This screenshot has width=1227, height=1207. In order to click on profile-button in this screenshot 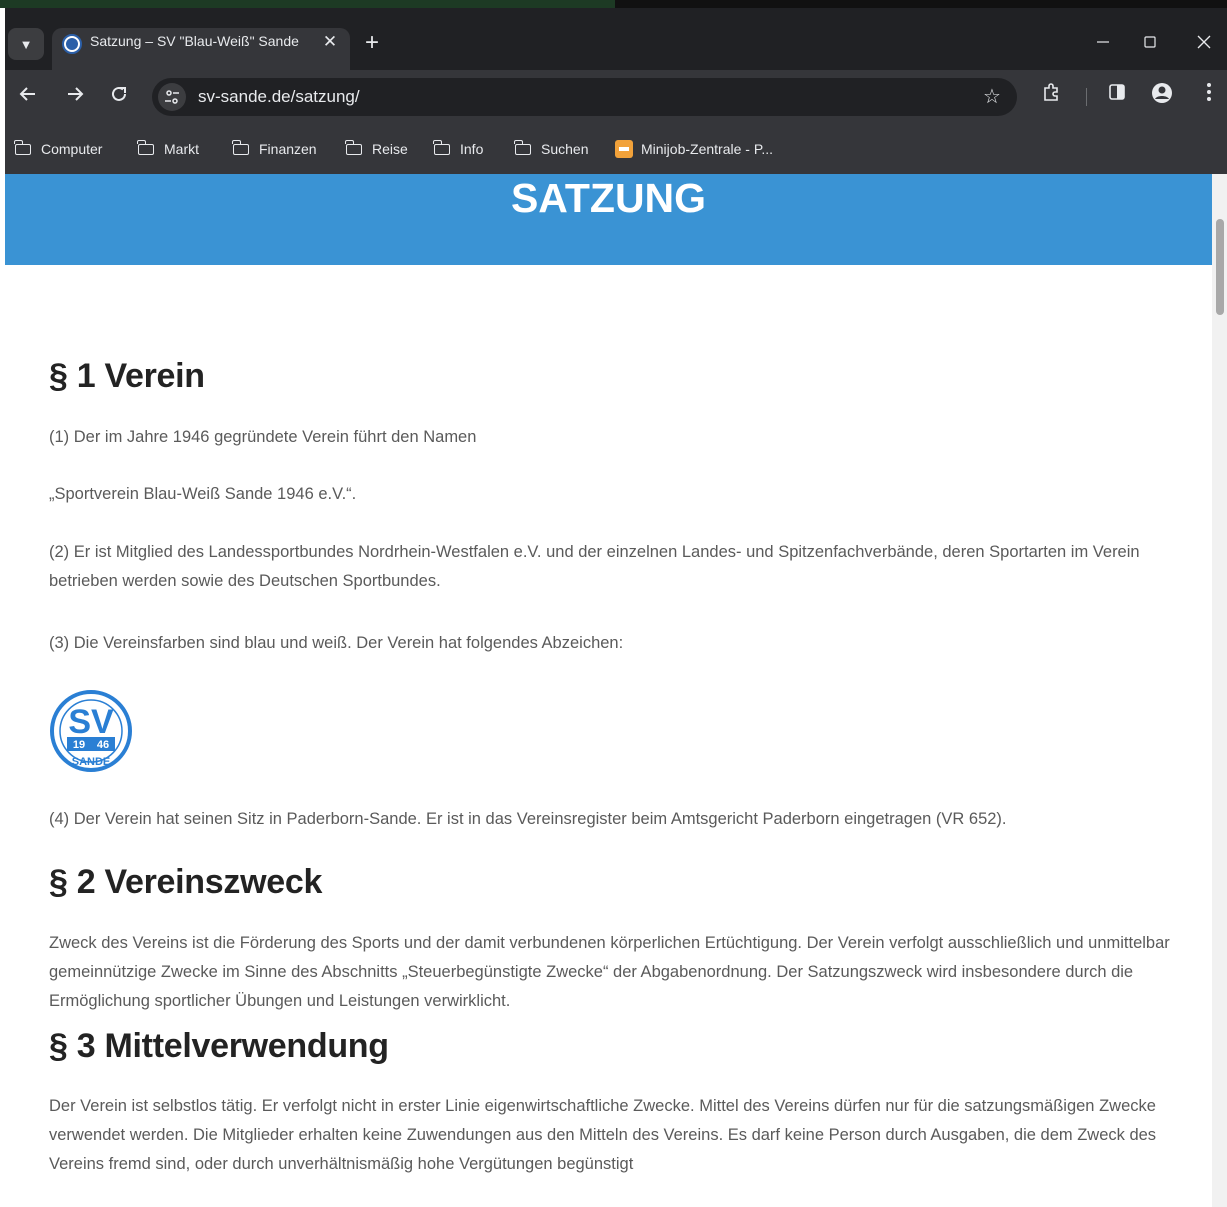, I will do `click(1162, 97)`.